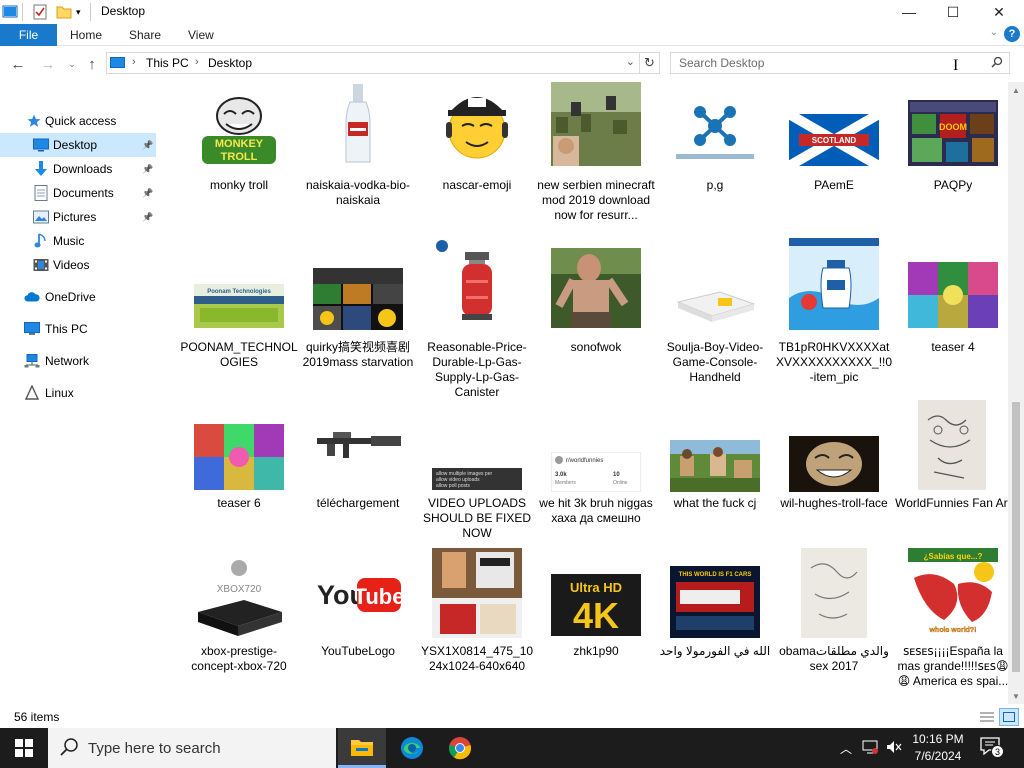  Describe the element at coordinates (834, 185) in the screenshot. I see `file-name: PAemE` at that location.